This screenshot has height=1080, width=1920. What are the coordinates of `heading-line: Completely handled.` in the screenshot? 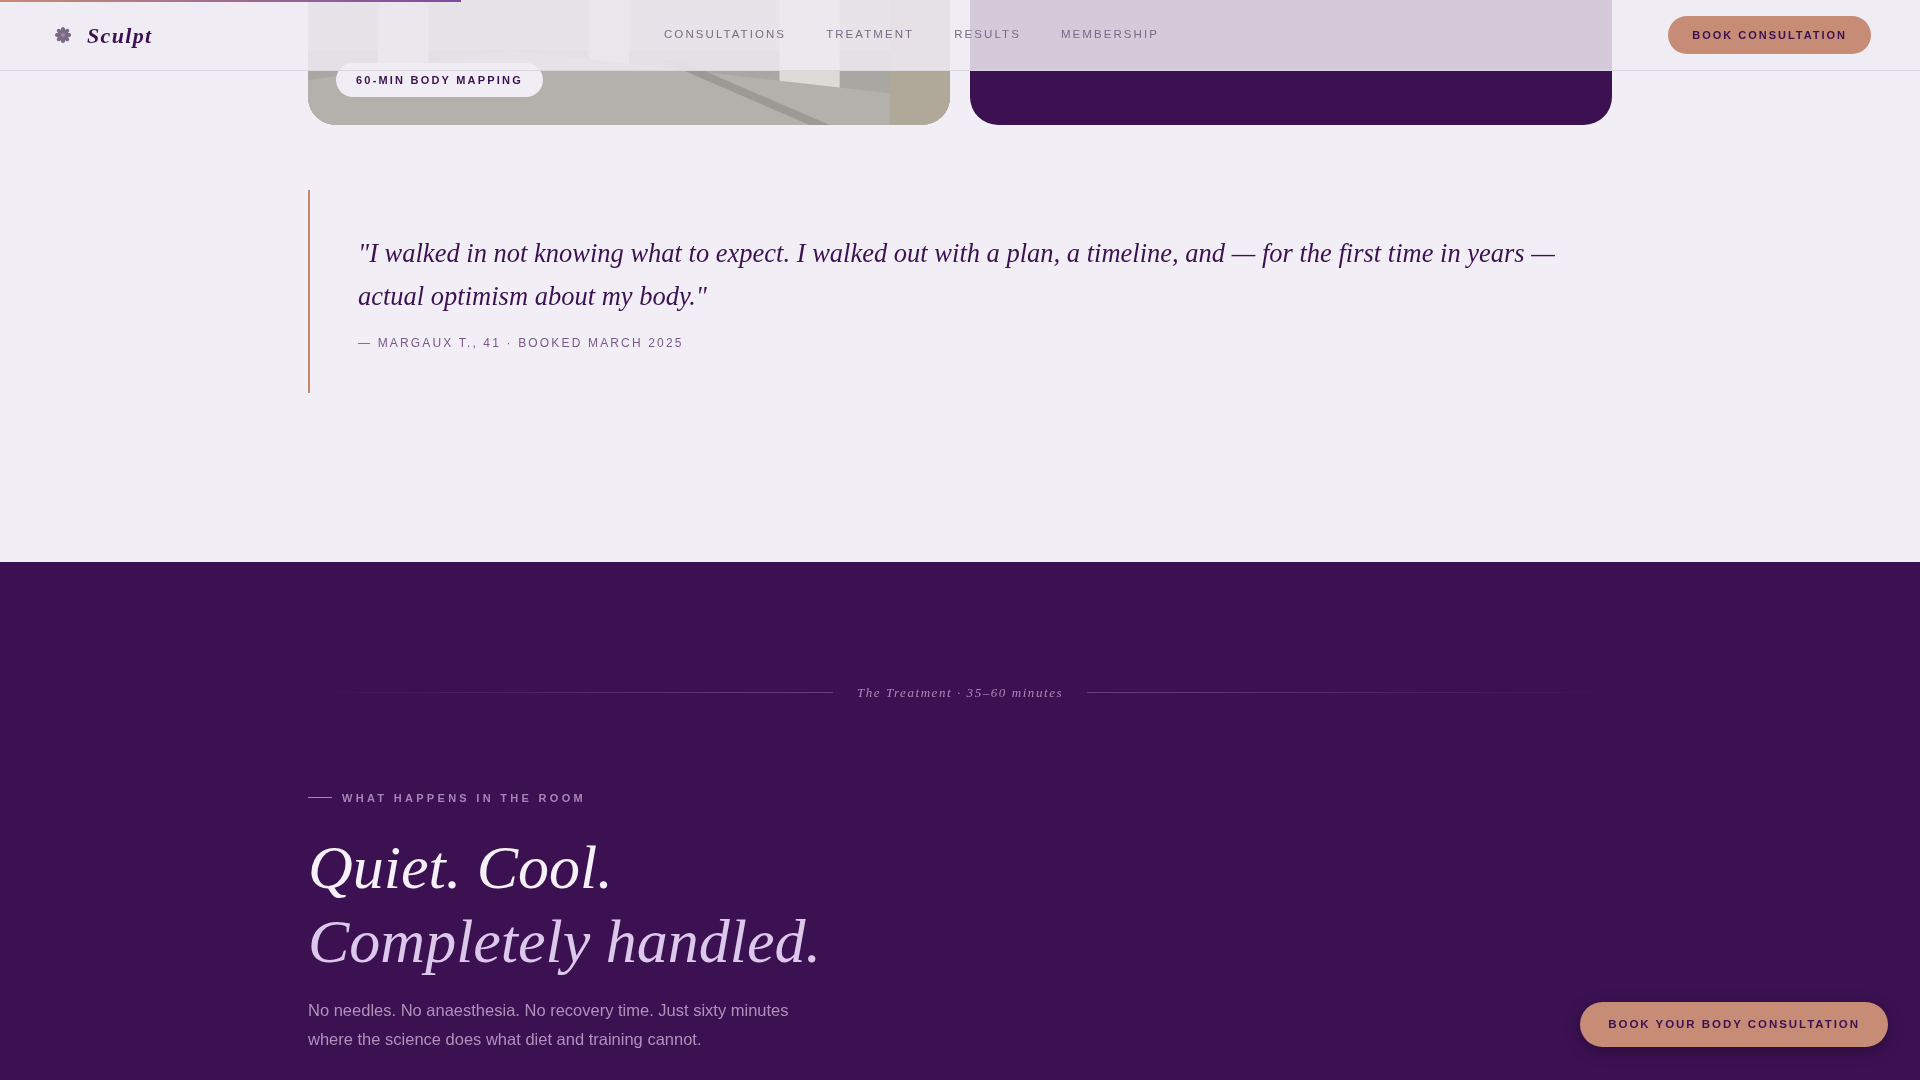 It's located at (565, 941).